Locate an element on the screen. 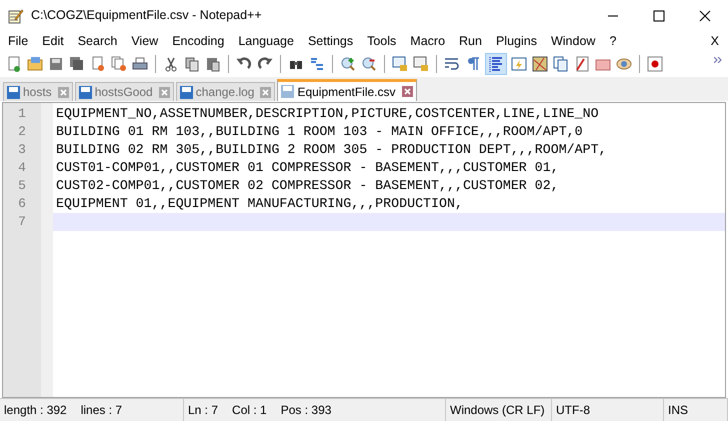 This screenshot has height=421, width=728. status-text: Windows (CR LF) is located at coordinates (497, 410).